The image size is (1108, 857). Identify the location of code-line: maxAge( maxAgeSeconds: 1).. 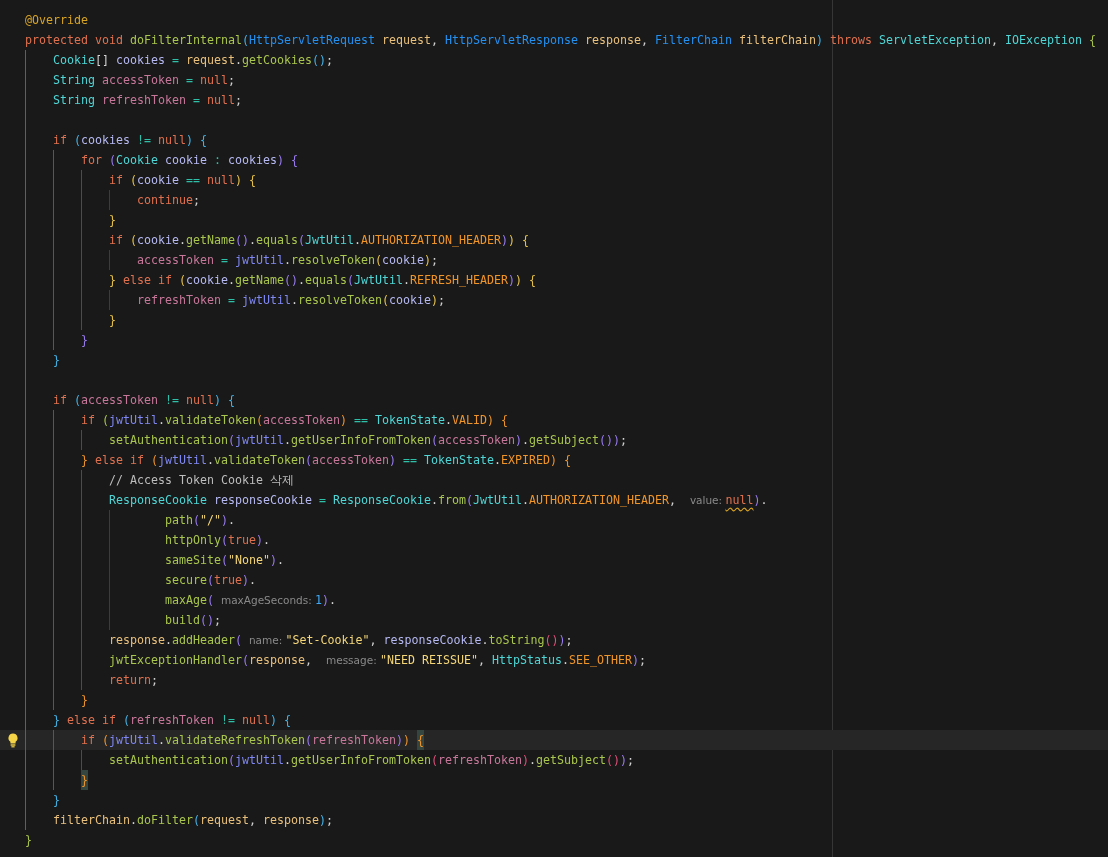
(250, 600).